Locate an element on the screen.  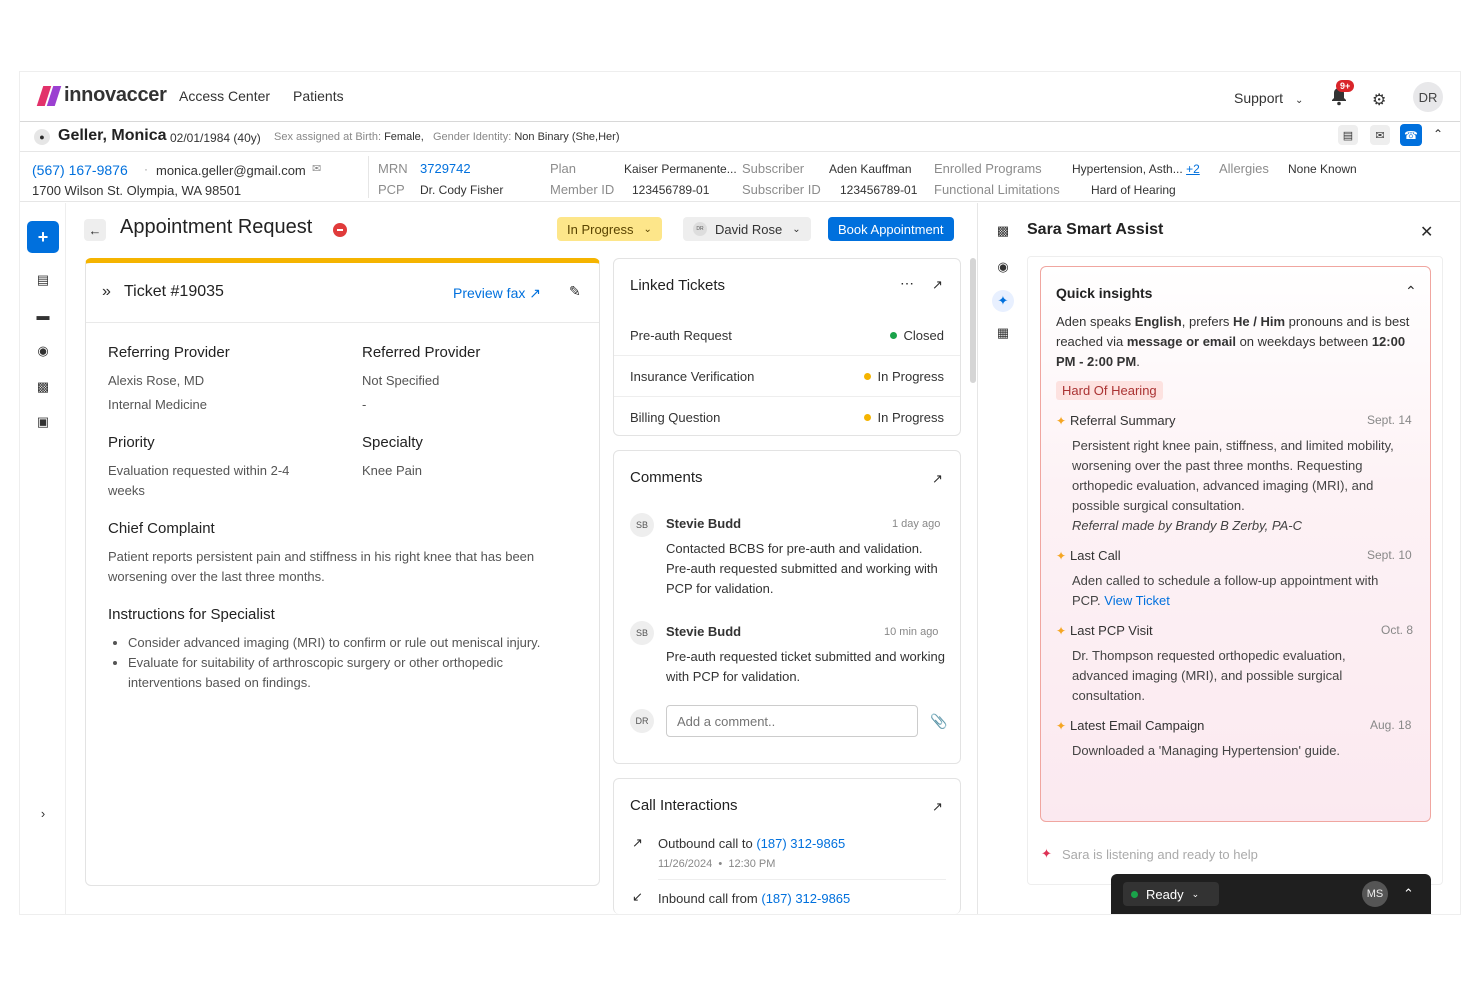
call-entry: Inbound call from (187) 312-9865 is located at coordinates (754, 898).